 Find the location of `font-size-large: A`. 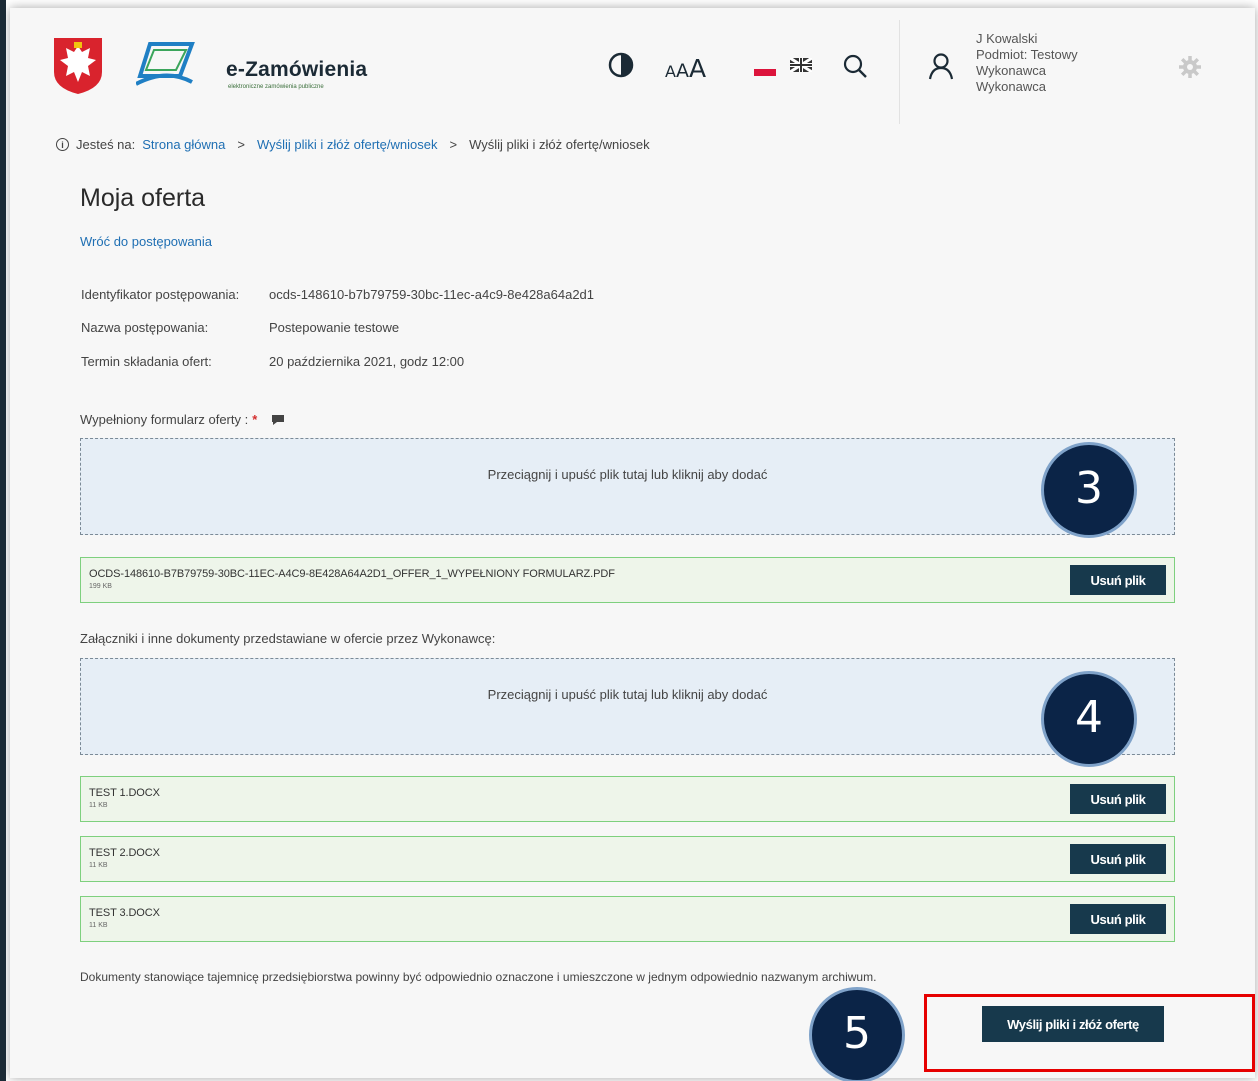

font-size-large: A is located at coordinates (697, 68).